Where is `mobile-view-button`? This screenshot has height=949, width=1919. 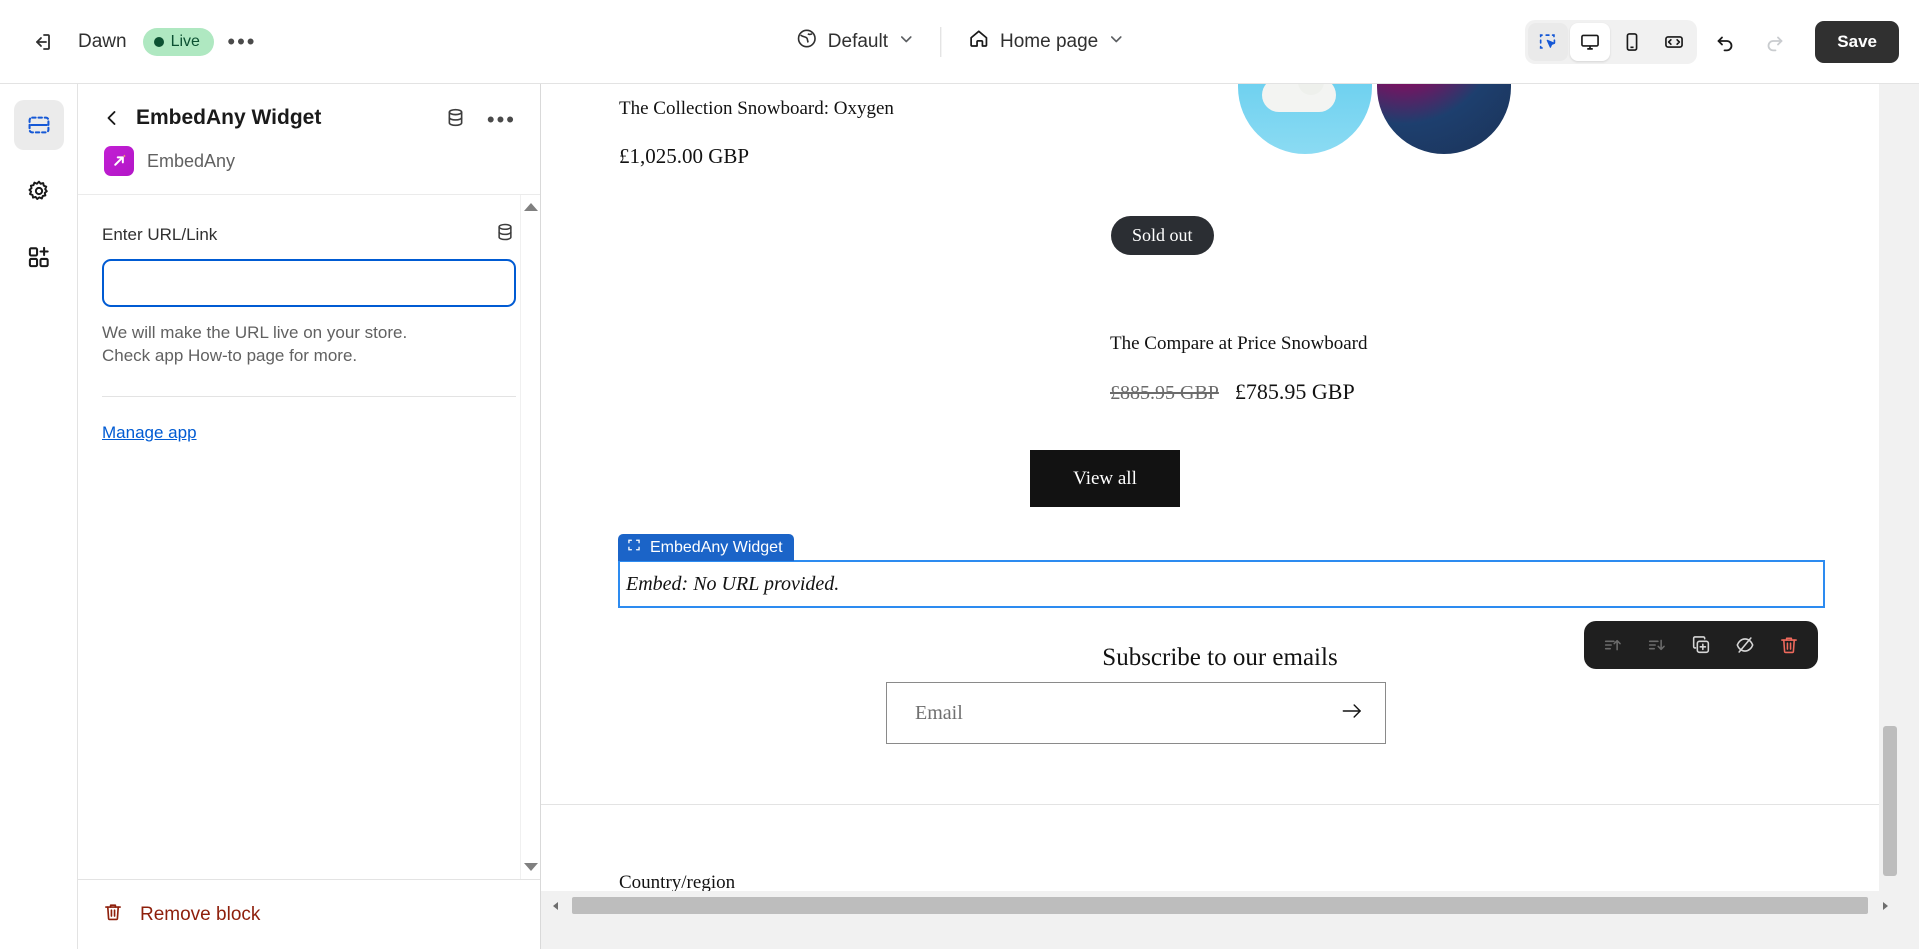
mobile-view-button is located at coordinates (1632, 42).